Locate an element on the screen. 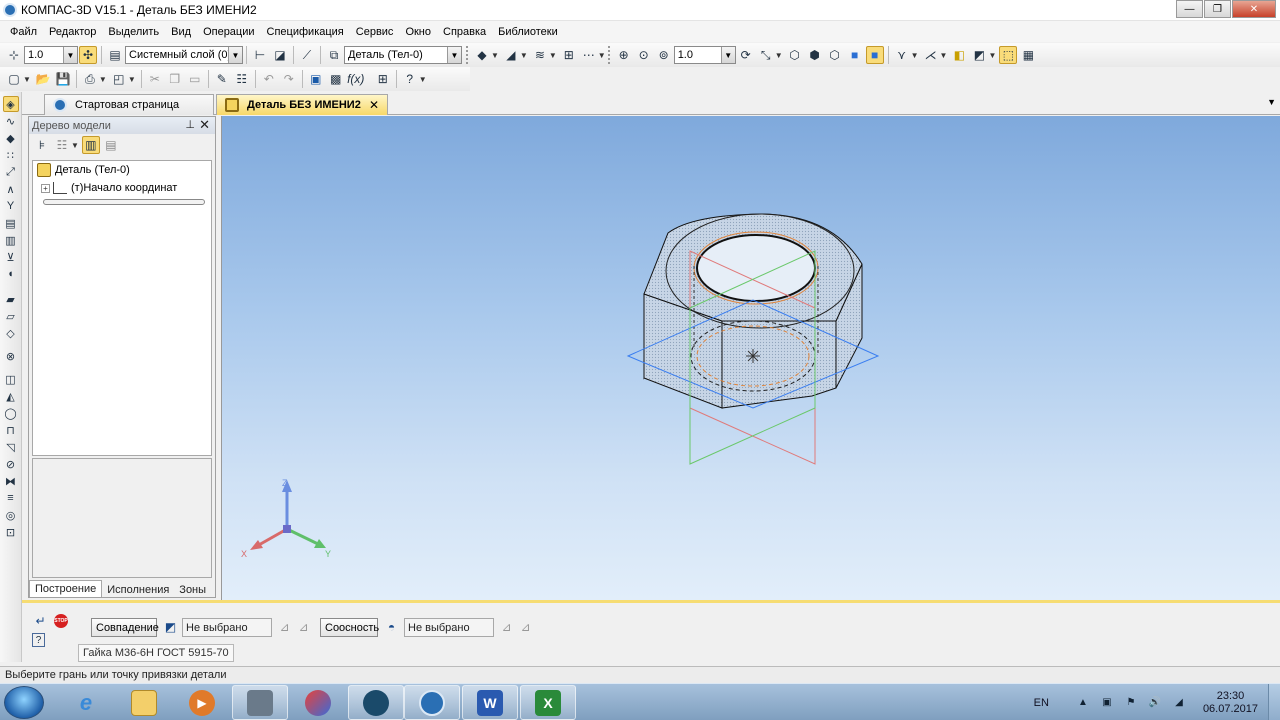 The width and height of the screenshot is (1280, 720). spec-icon: ▤ is located at coordinates (11, 223).